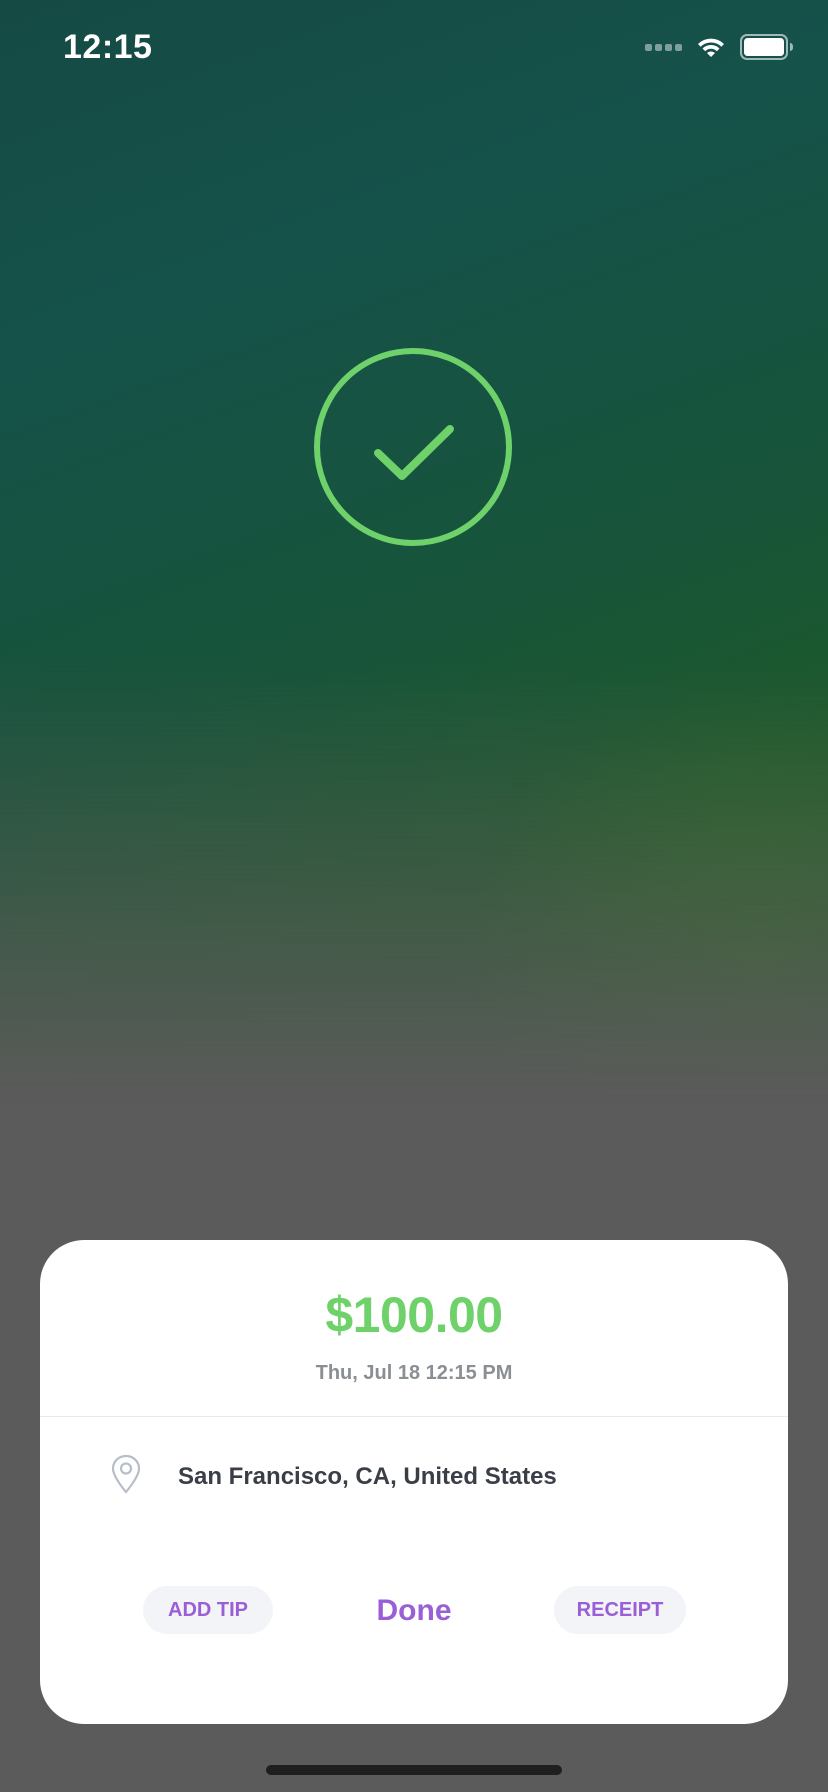  Describe the element at coordinates (414, 1315) in the screenshot. I see `payment-amount: $100.00` at that location.